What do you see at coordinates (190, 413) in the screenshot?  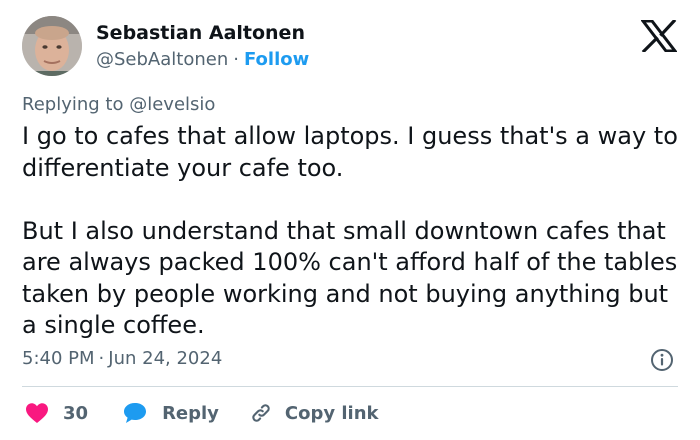 I see `reply-label: Reply` at bounding box center [190, 413].